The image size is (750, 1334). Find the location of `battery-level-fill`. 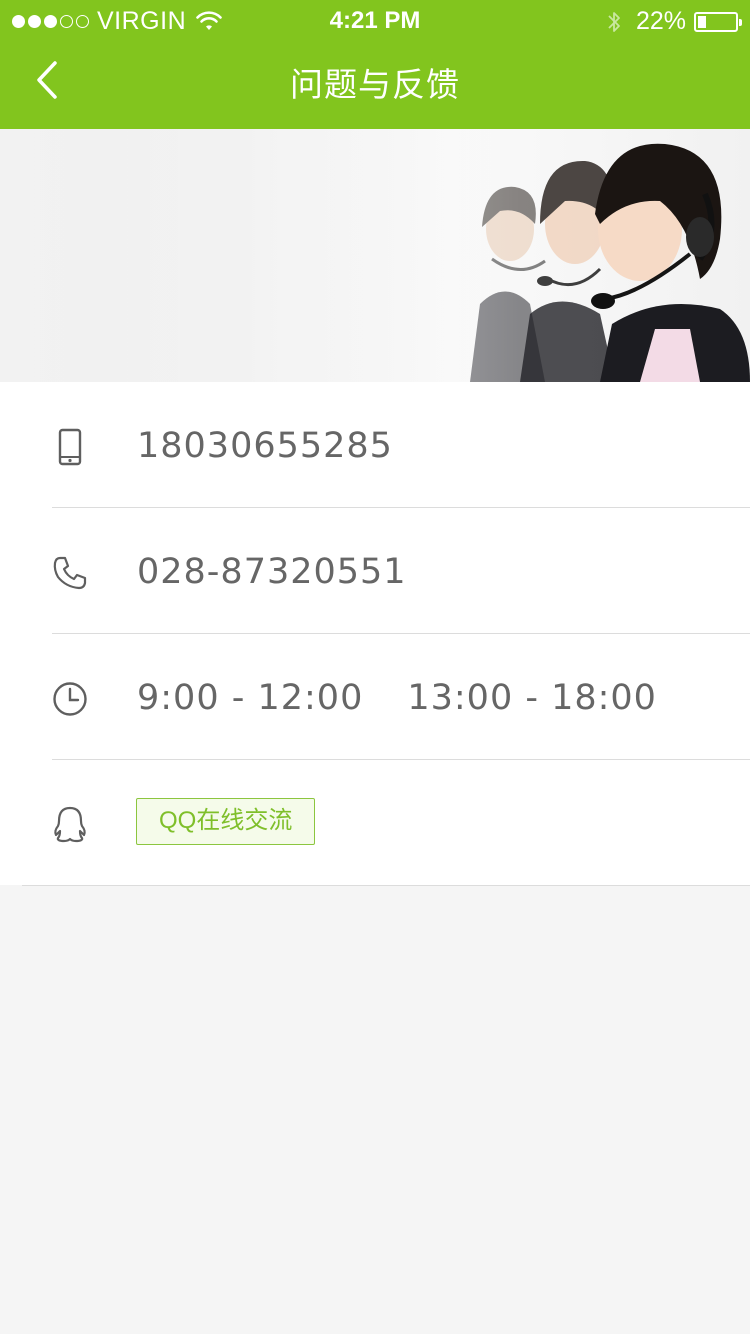

battery-level-fill is located at coordinates (702, 21).